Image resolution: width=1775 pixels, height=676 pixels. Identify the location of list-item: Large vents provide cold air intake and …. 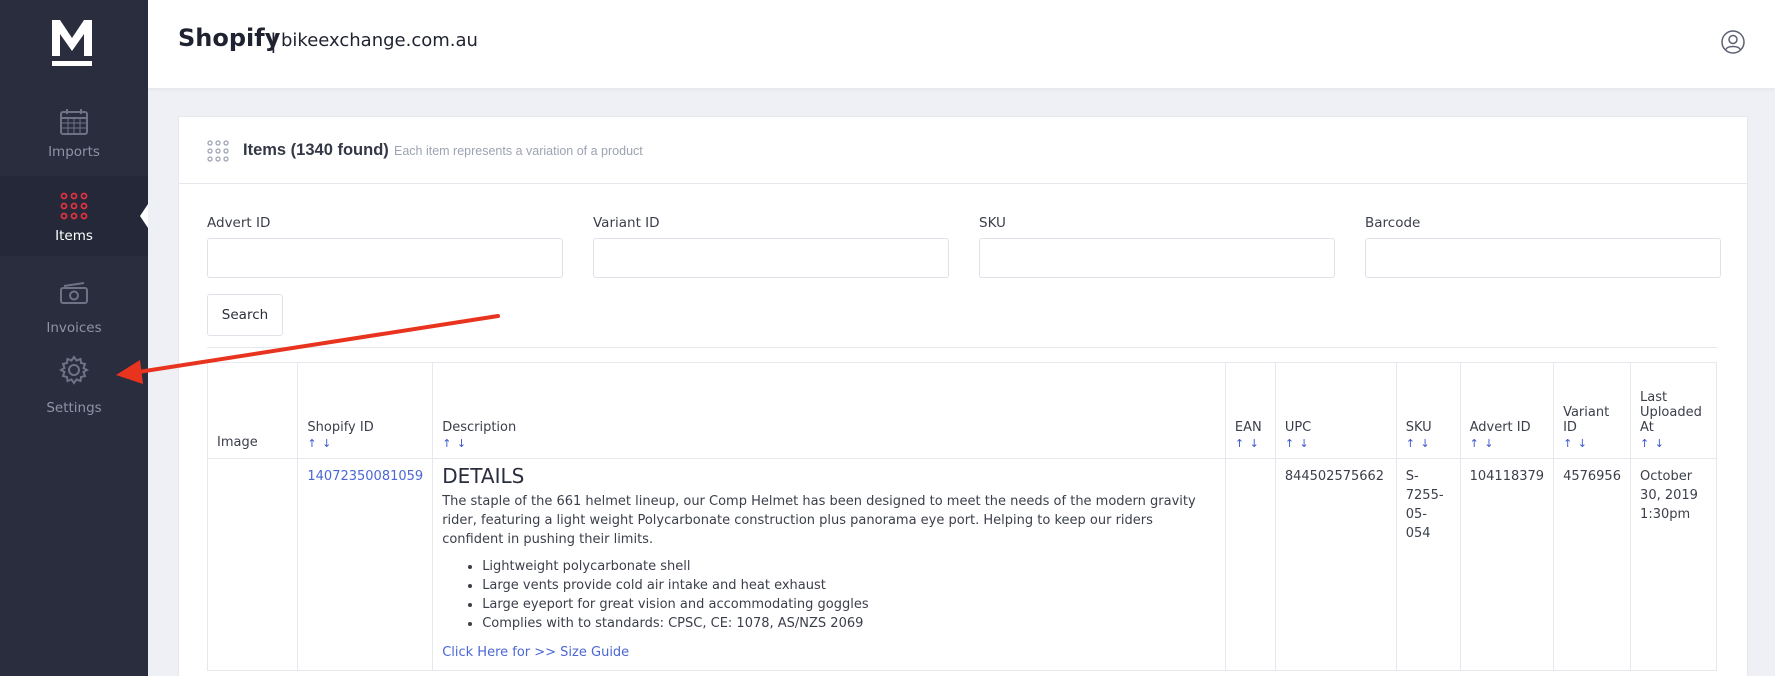
(849, 585).